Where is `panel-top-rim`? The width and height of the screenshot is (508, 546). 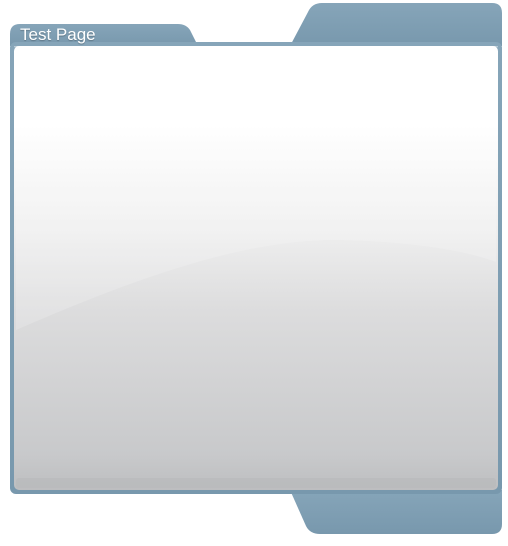
panel-top-rim is located at coordinates (256, 47).